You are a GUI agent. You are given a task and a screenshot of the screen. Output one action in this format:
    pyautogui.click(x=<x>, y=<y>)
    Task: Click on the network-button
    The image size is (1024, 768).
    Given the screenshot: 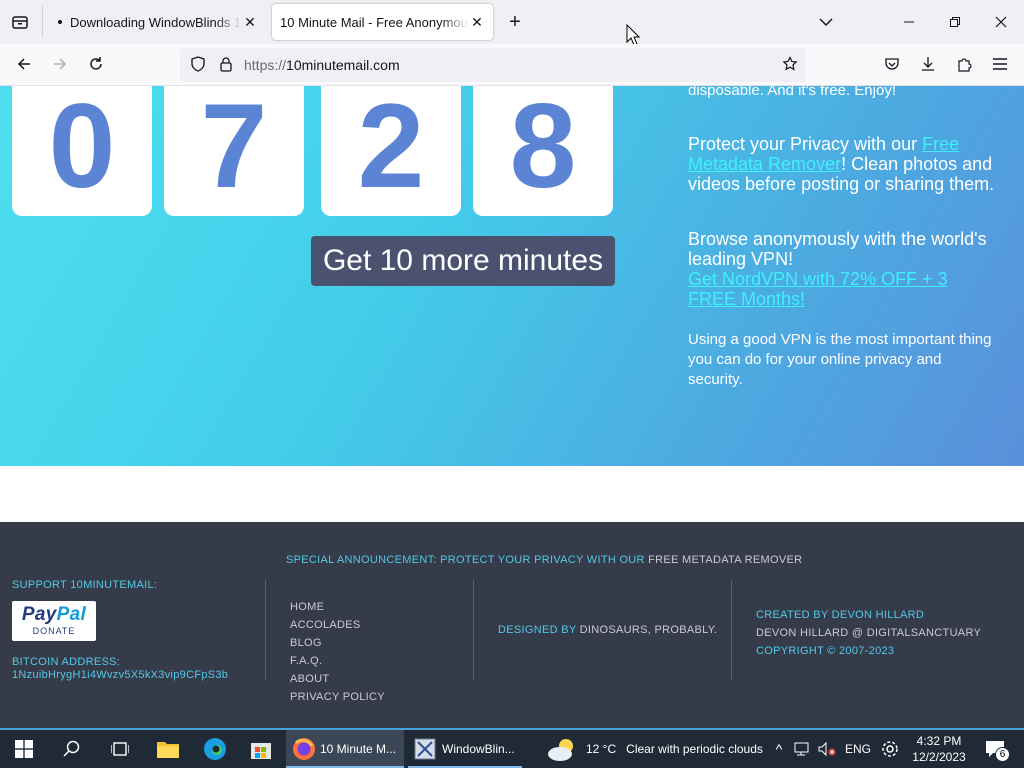 What is the action you would take?
    pyautogui.click(x=803, y=749)
    